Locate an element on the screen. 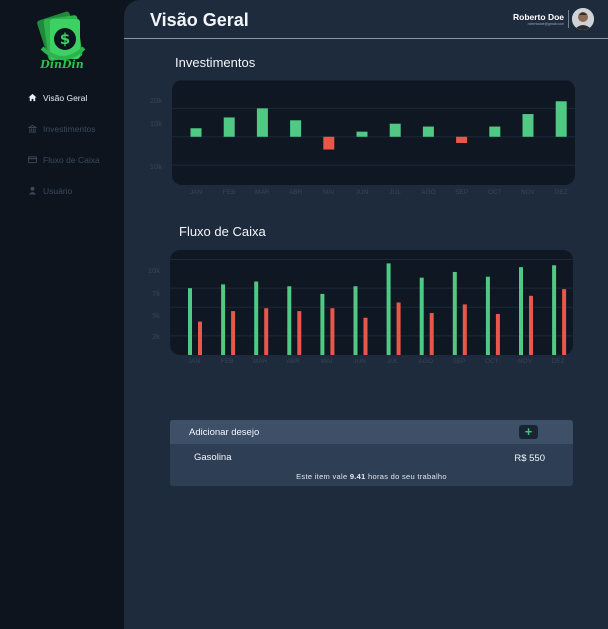 This screenshot has height=629, width=608. page-title: Visão Geral is located at coordinates (199, 20).